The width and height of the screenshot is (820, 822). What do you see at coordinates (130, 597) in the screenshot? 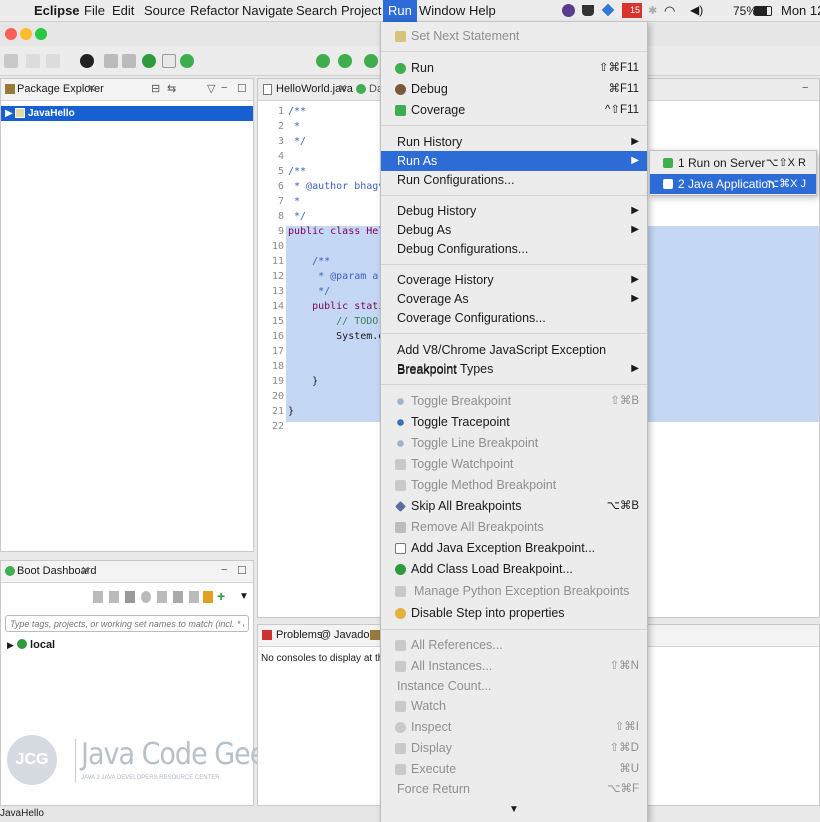
I see `delete-icon` at bounding box center [130, 597].